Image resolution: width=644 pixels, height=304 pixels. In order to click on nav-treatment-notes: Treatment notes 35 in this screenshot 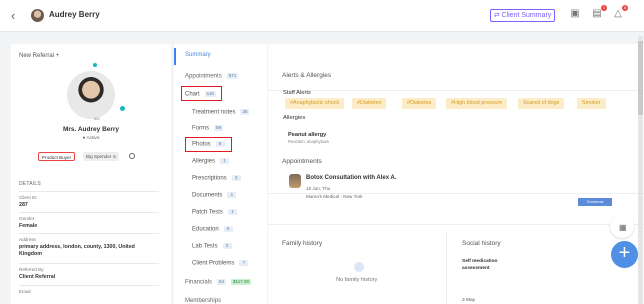, I will do `click(221, 112)`.